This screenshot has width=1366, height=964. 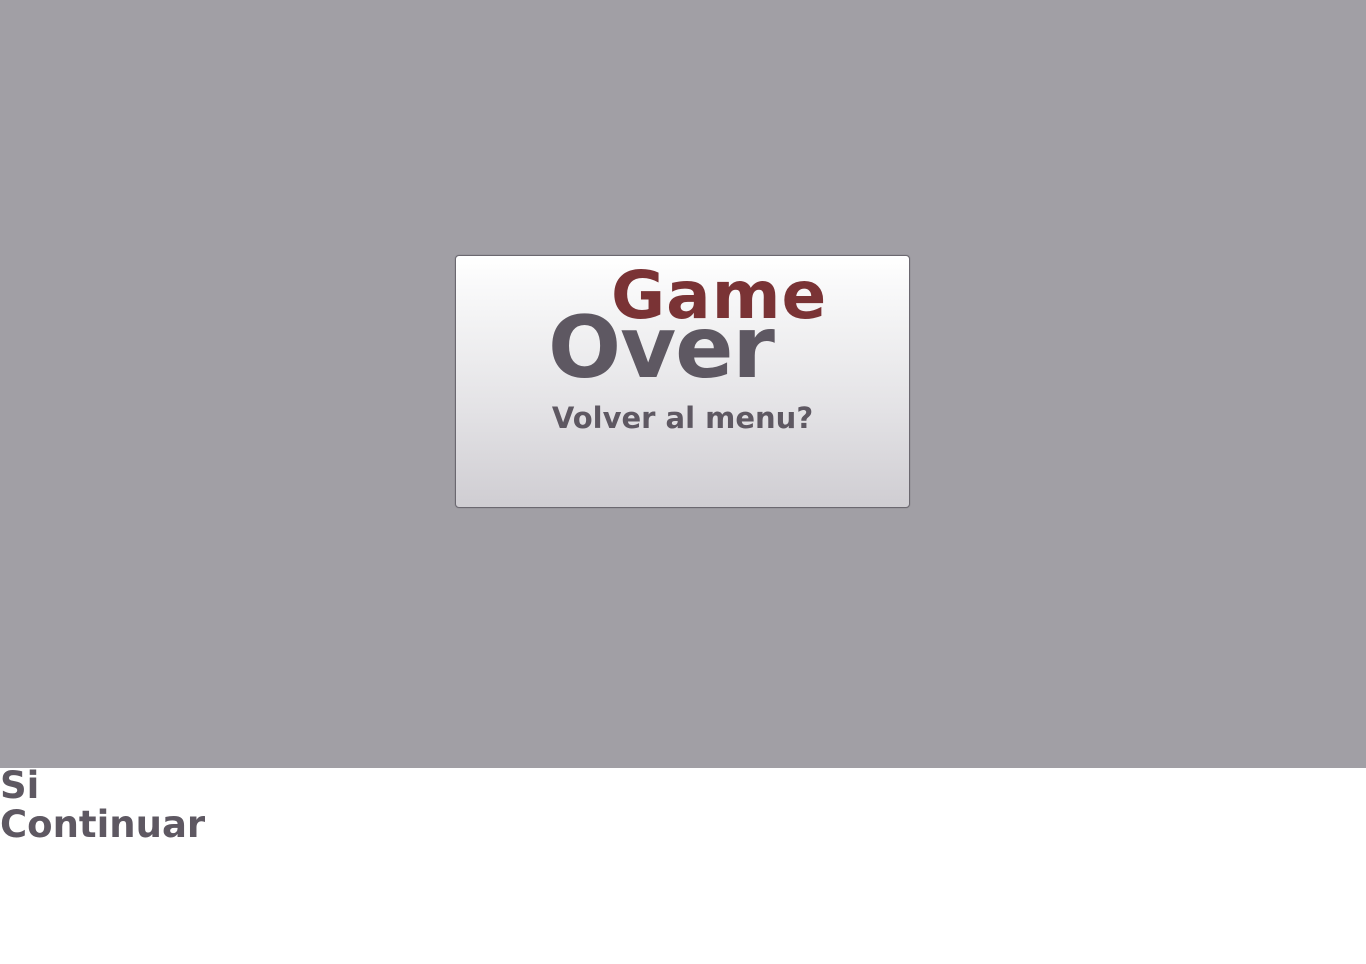 I want to click on continue-button: Continuar, so click(x=102, y=824).